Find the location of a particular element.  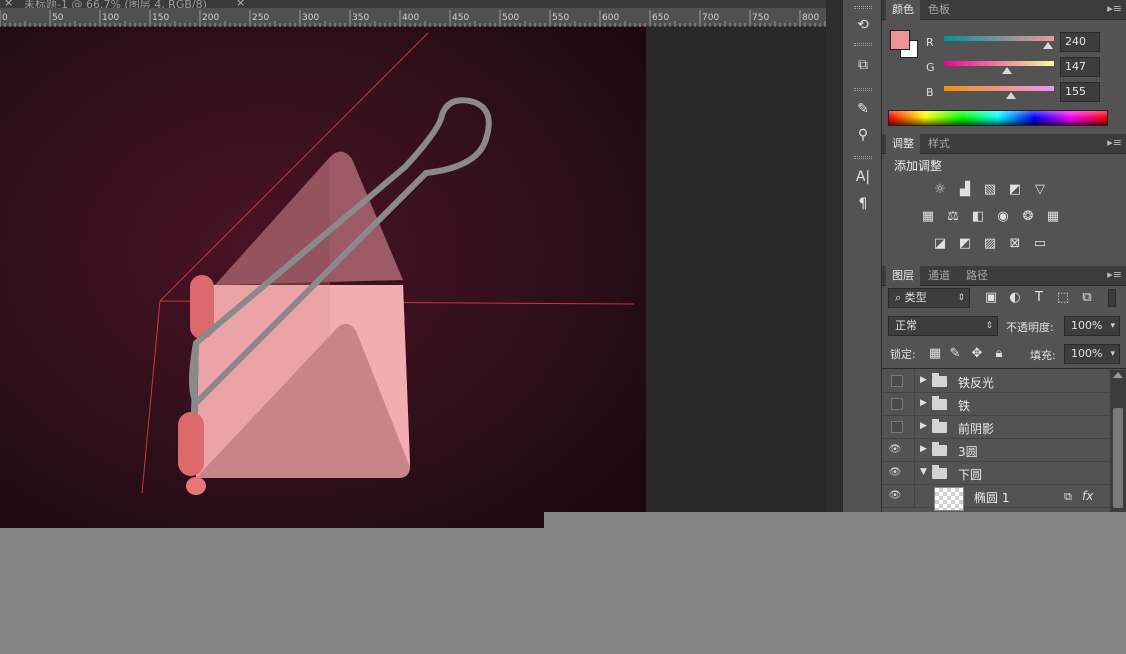

value-g: 147 is located at coordinates (1080, 67).